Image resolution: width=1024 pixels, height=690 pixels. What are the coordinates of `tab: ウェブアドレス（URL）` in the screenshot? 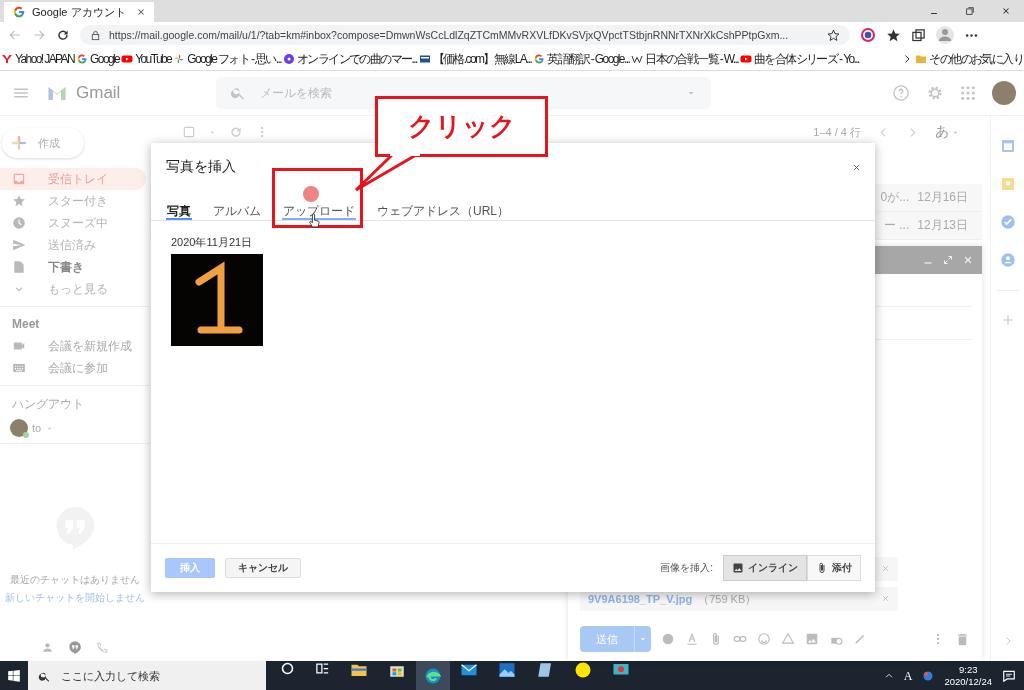 It's located at (443, 207).